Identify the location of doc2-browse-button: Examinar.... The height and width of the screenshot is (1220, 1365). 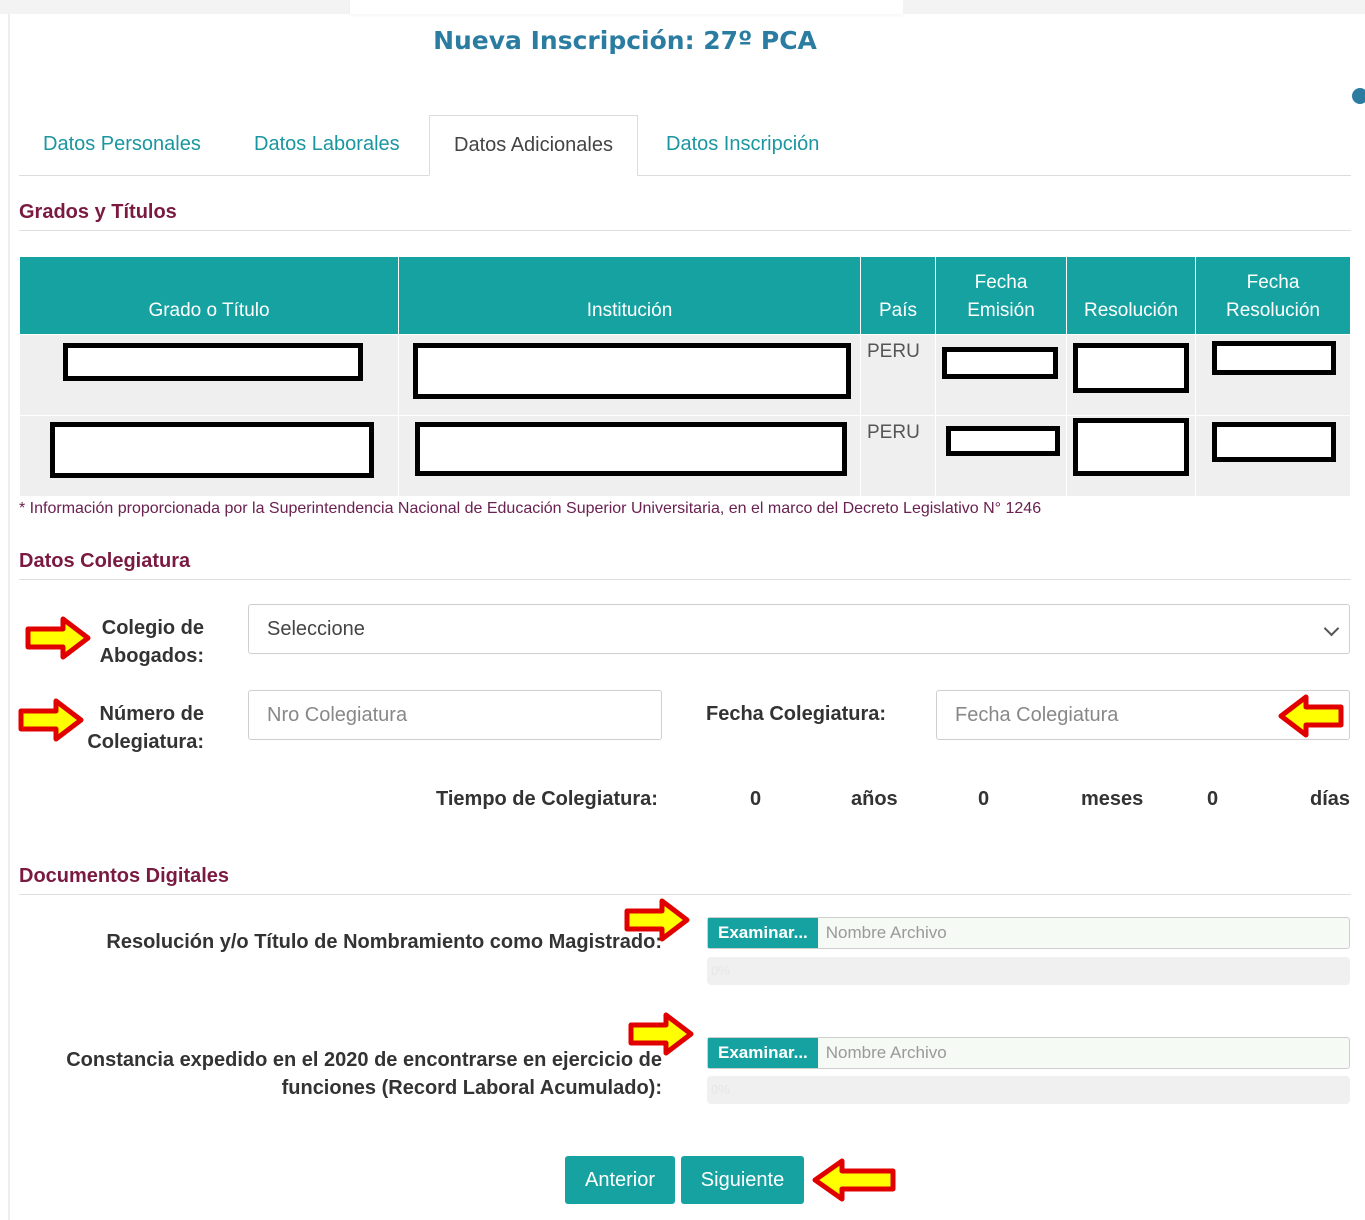
(763, 1053).